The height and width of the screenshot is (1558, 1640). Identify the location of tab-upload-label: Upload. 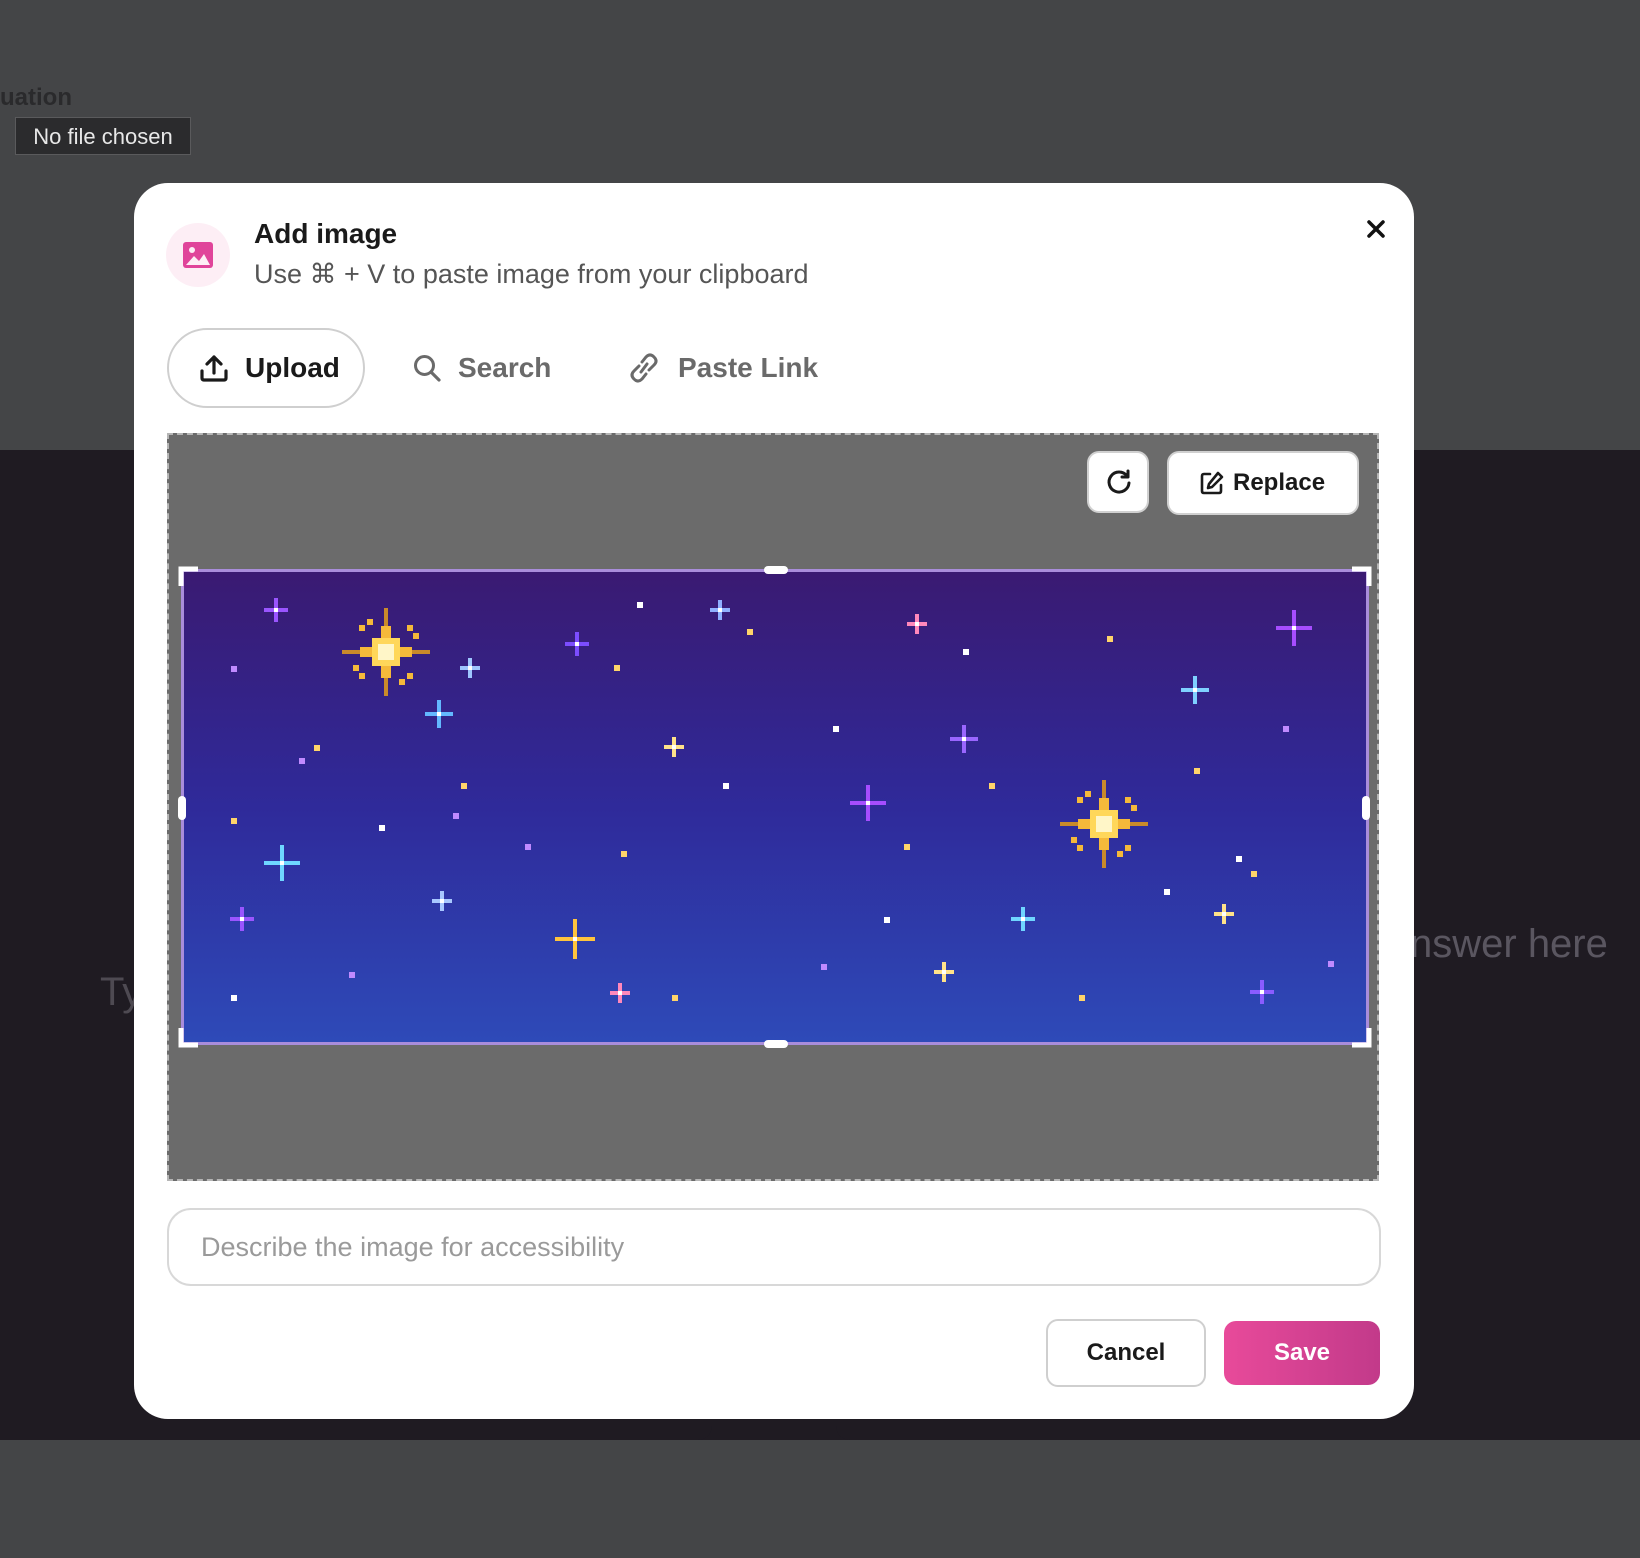
(292, 367).